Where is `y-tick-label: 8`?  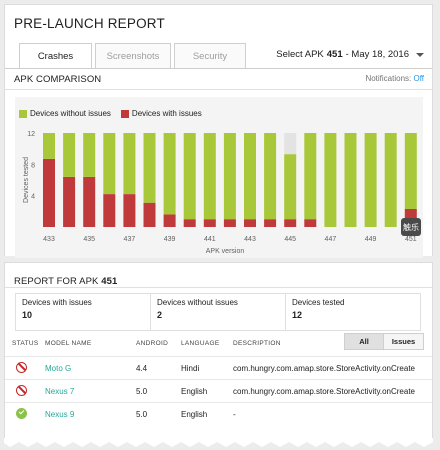 y-tick-label: 8 is located at coordinates (33, 165).